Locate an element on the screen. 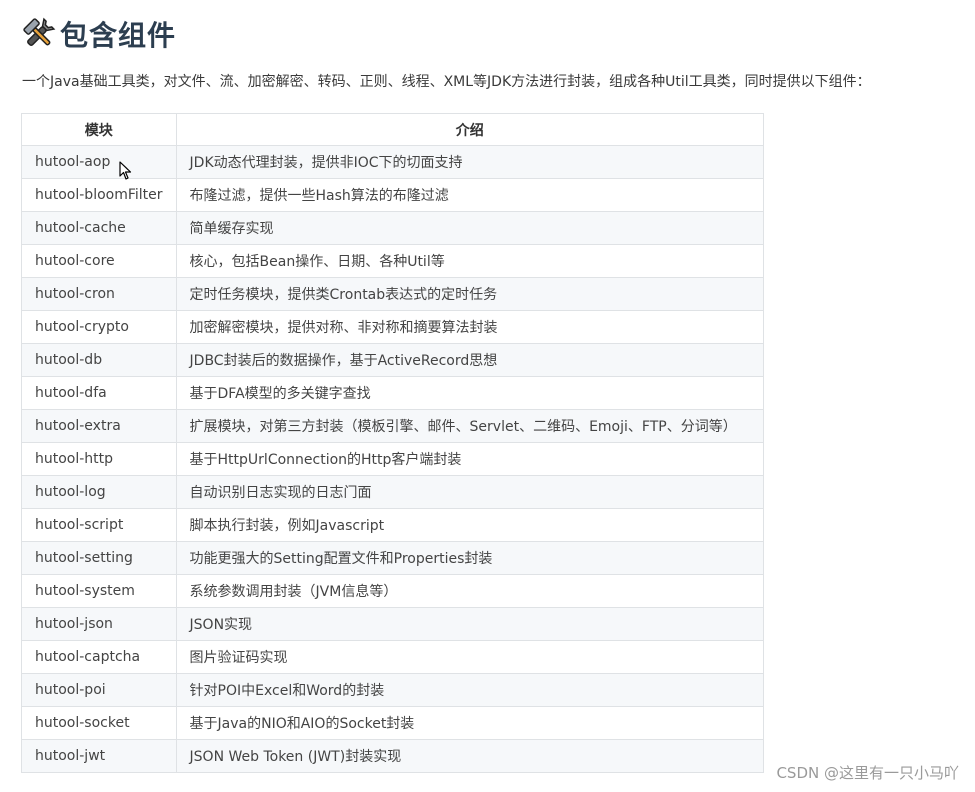 This screenshot has height=792, width=975. column-header-module: 模块 is located at coordinates (99, 129).